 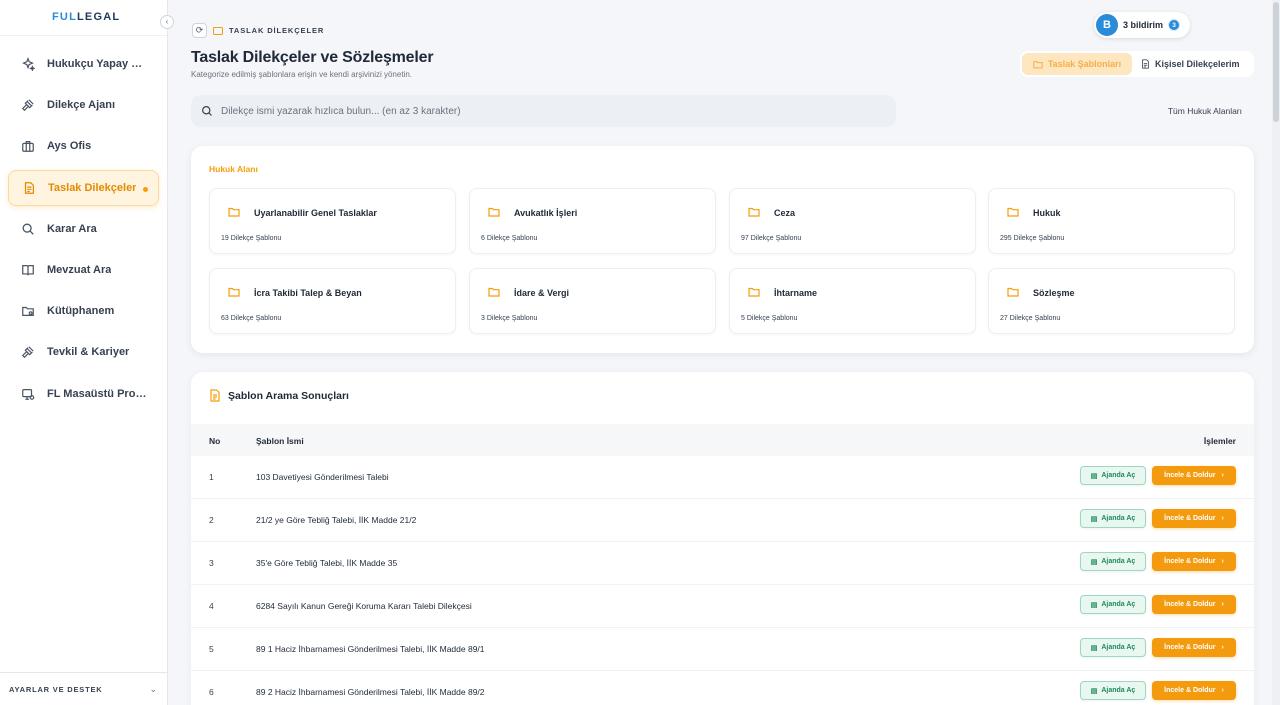 What do you see at coordinates (1084, 64) in the screenshot?
I see `tab-label: Taslak Şablonları` at bounding box center [1084, 64].